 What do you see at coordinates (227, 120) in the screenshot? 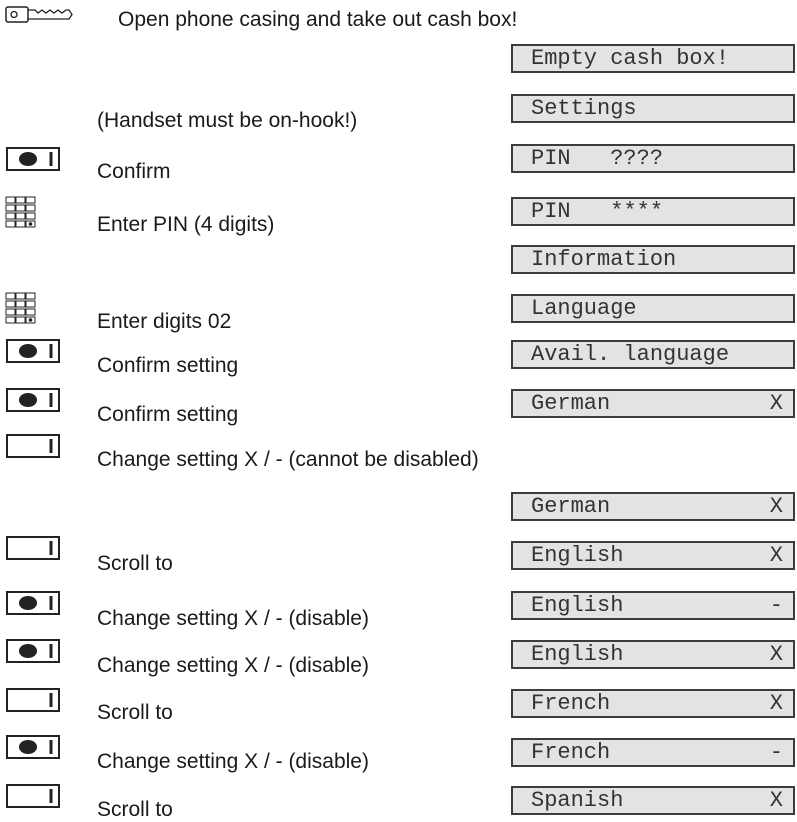
I see `instruction-text: (Handset must be on-hook!)` at bounding box center [227, 120].